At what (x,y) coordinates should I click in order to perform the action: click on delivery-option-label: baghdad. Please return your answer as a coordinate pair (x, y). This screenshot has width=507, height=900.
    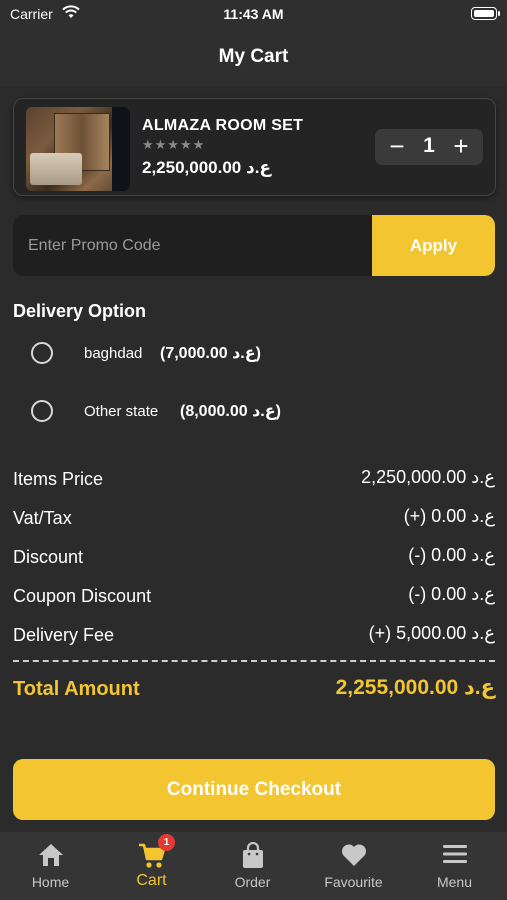
    Looking at the image, I should click on (113, 353).